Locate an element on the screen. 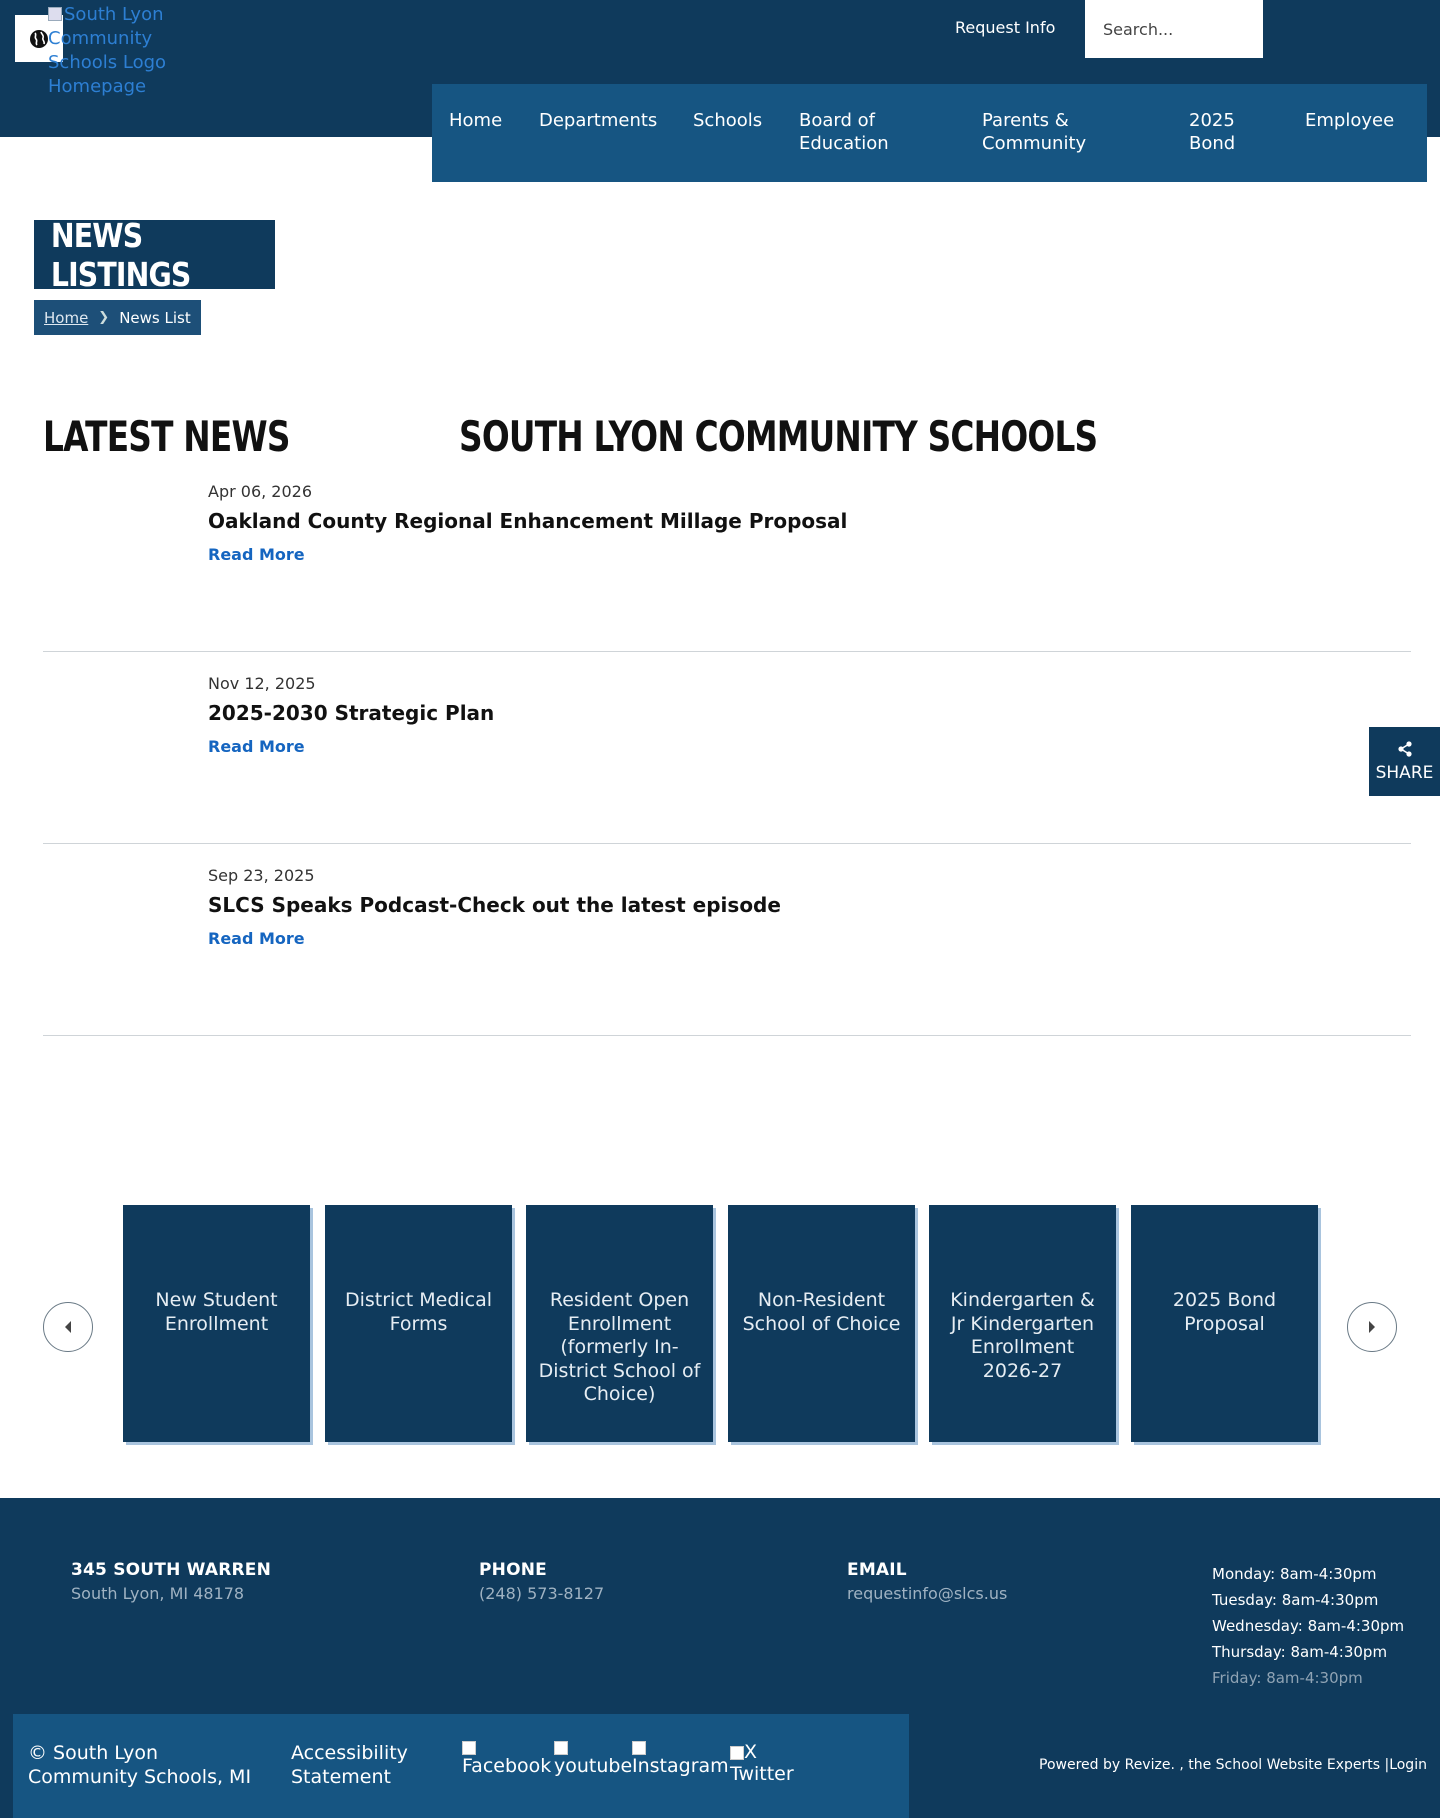 Image resolution: width=1440 pixels, height=1818 pixels. phone-heading: PHONE is located at coordinates (513, 1570).